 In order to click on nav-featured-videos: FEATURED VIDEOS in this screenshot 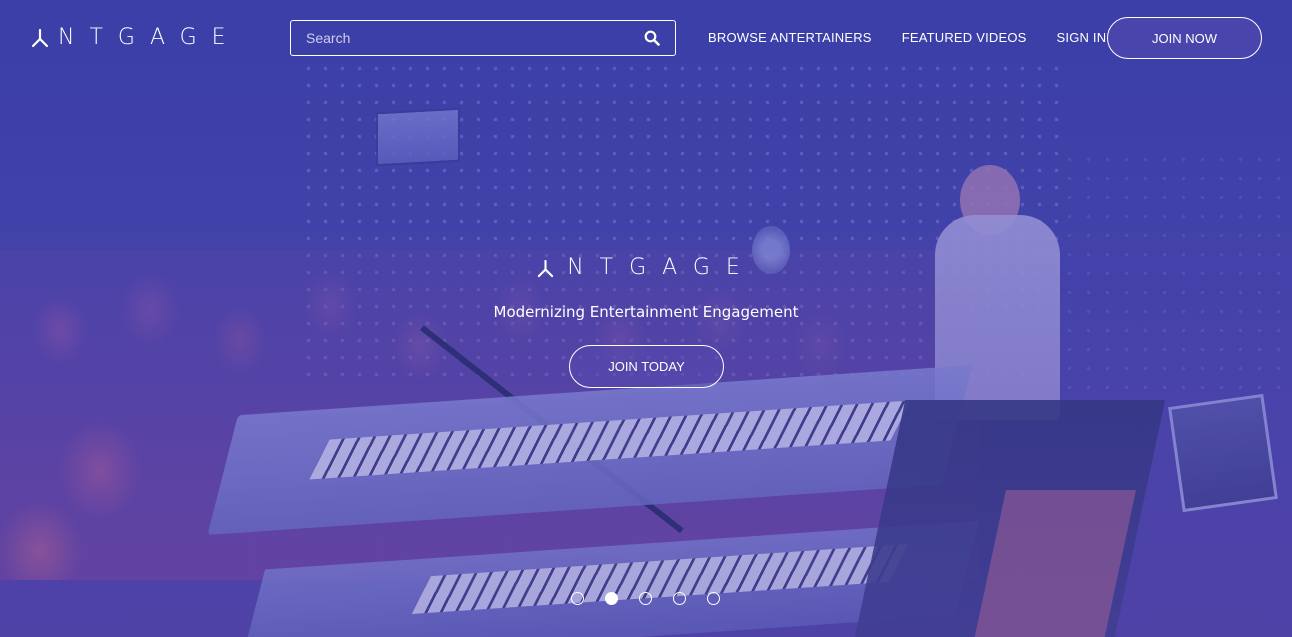, I will do `click(964, 37)`.